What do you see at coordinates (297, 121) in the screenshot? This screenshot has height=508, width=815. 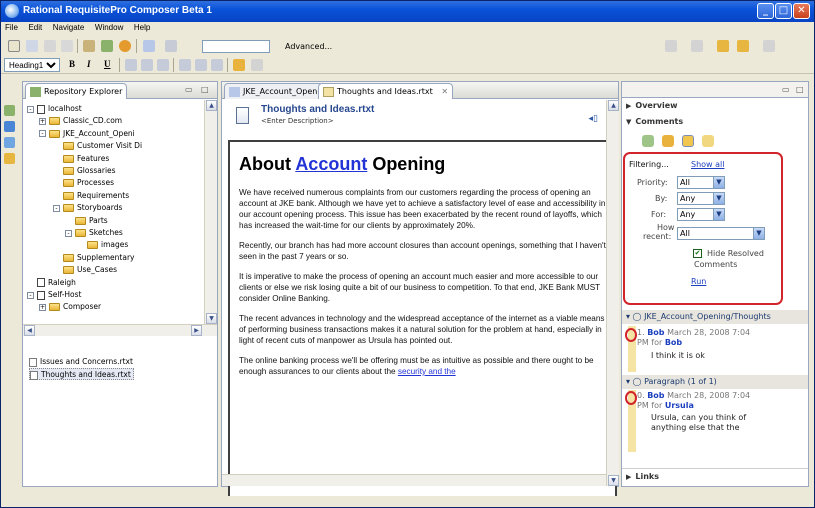 I see `document-description: <Enter Description>` at bounding box center [297, 121].